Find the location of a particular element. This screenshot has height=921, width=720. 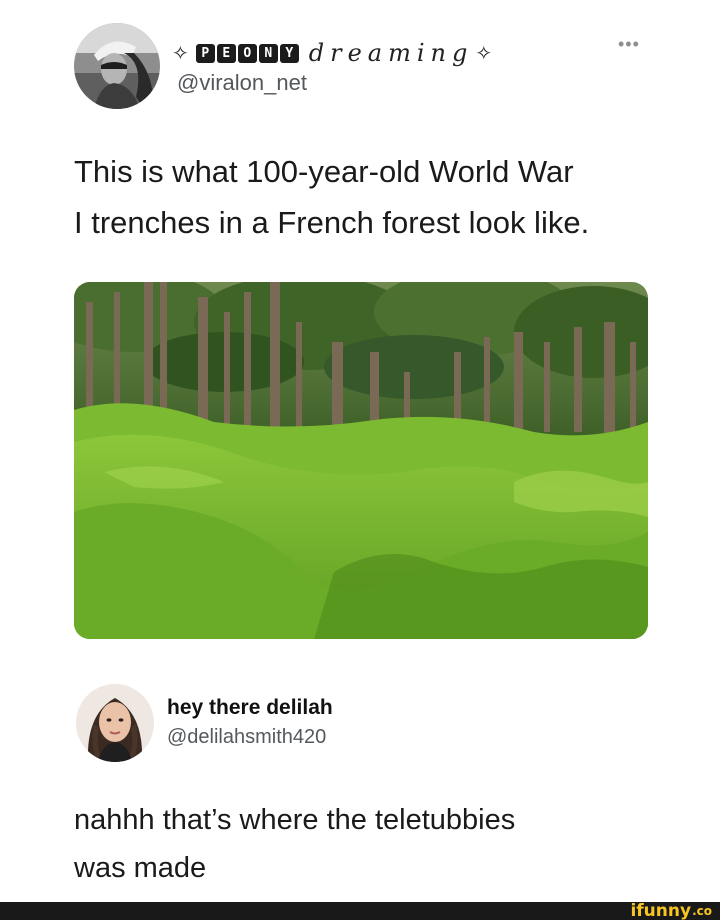

tweet-text-line: I trenches in a French forest look like. is located at coordinates (332, 222).